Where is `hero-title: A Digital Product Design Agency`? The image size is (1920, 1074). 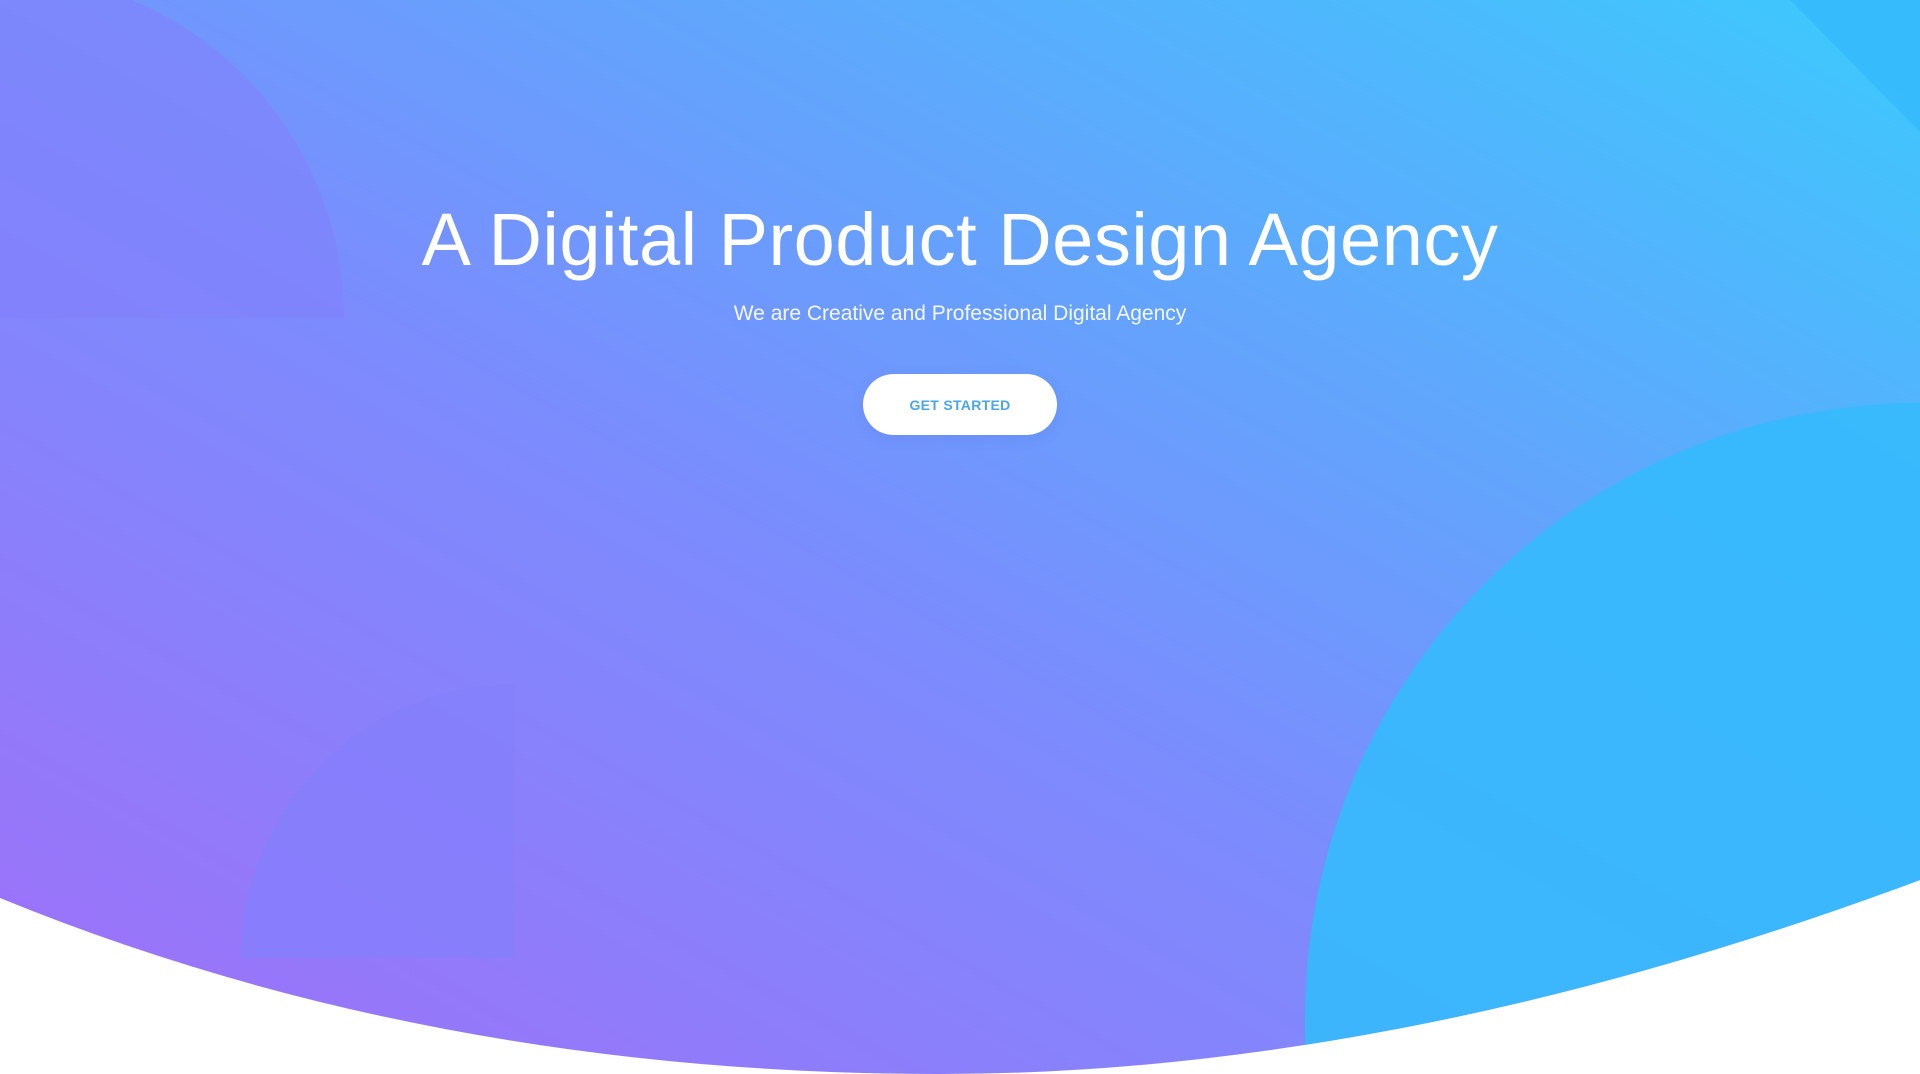
hero-title: A Digital Product Design Agency is located at coordinates (960, 239).